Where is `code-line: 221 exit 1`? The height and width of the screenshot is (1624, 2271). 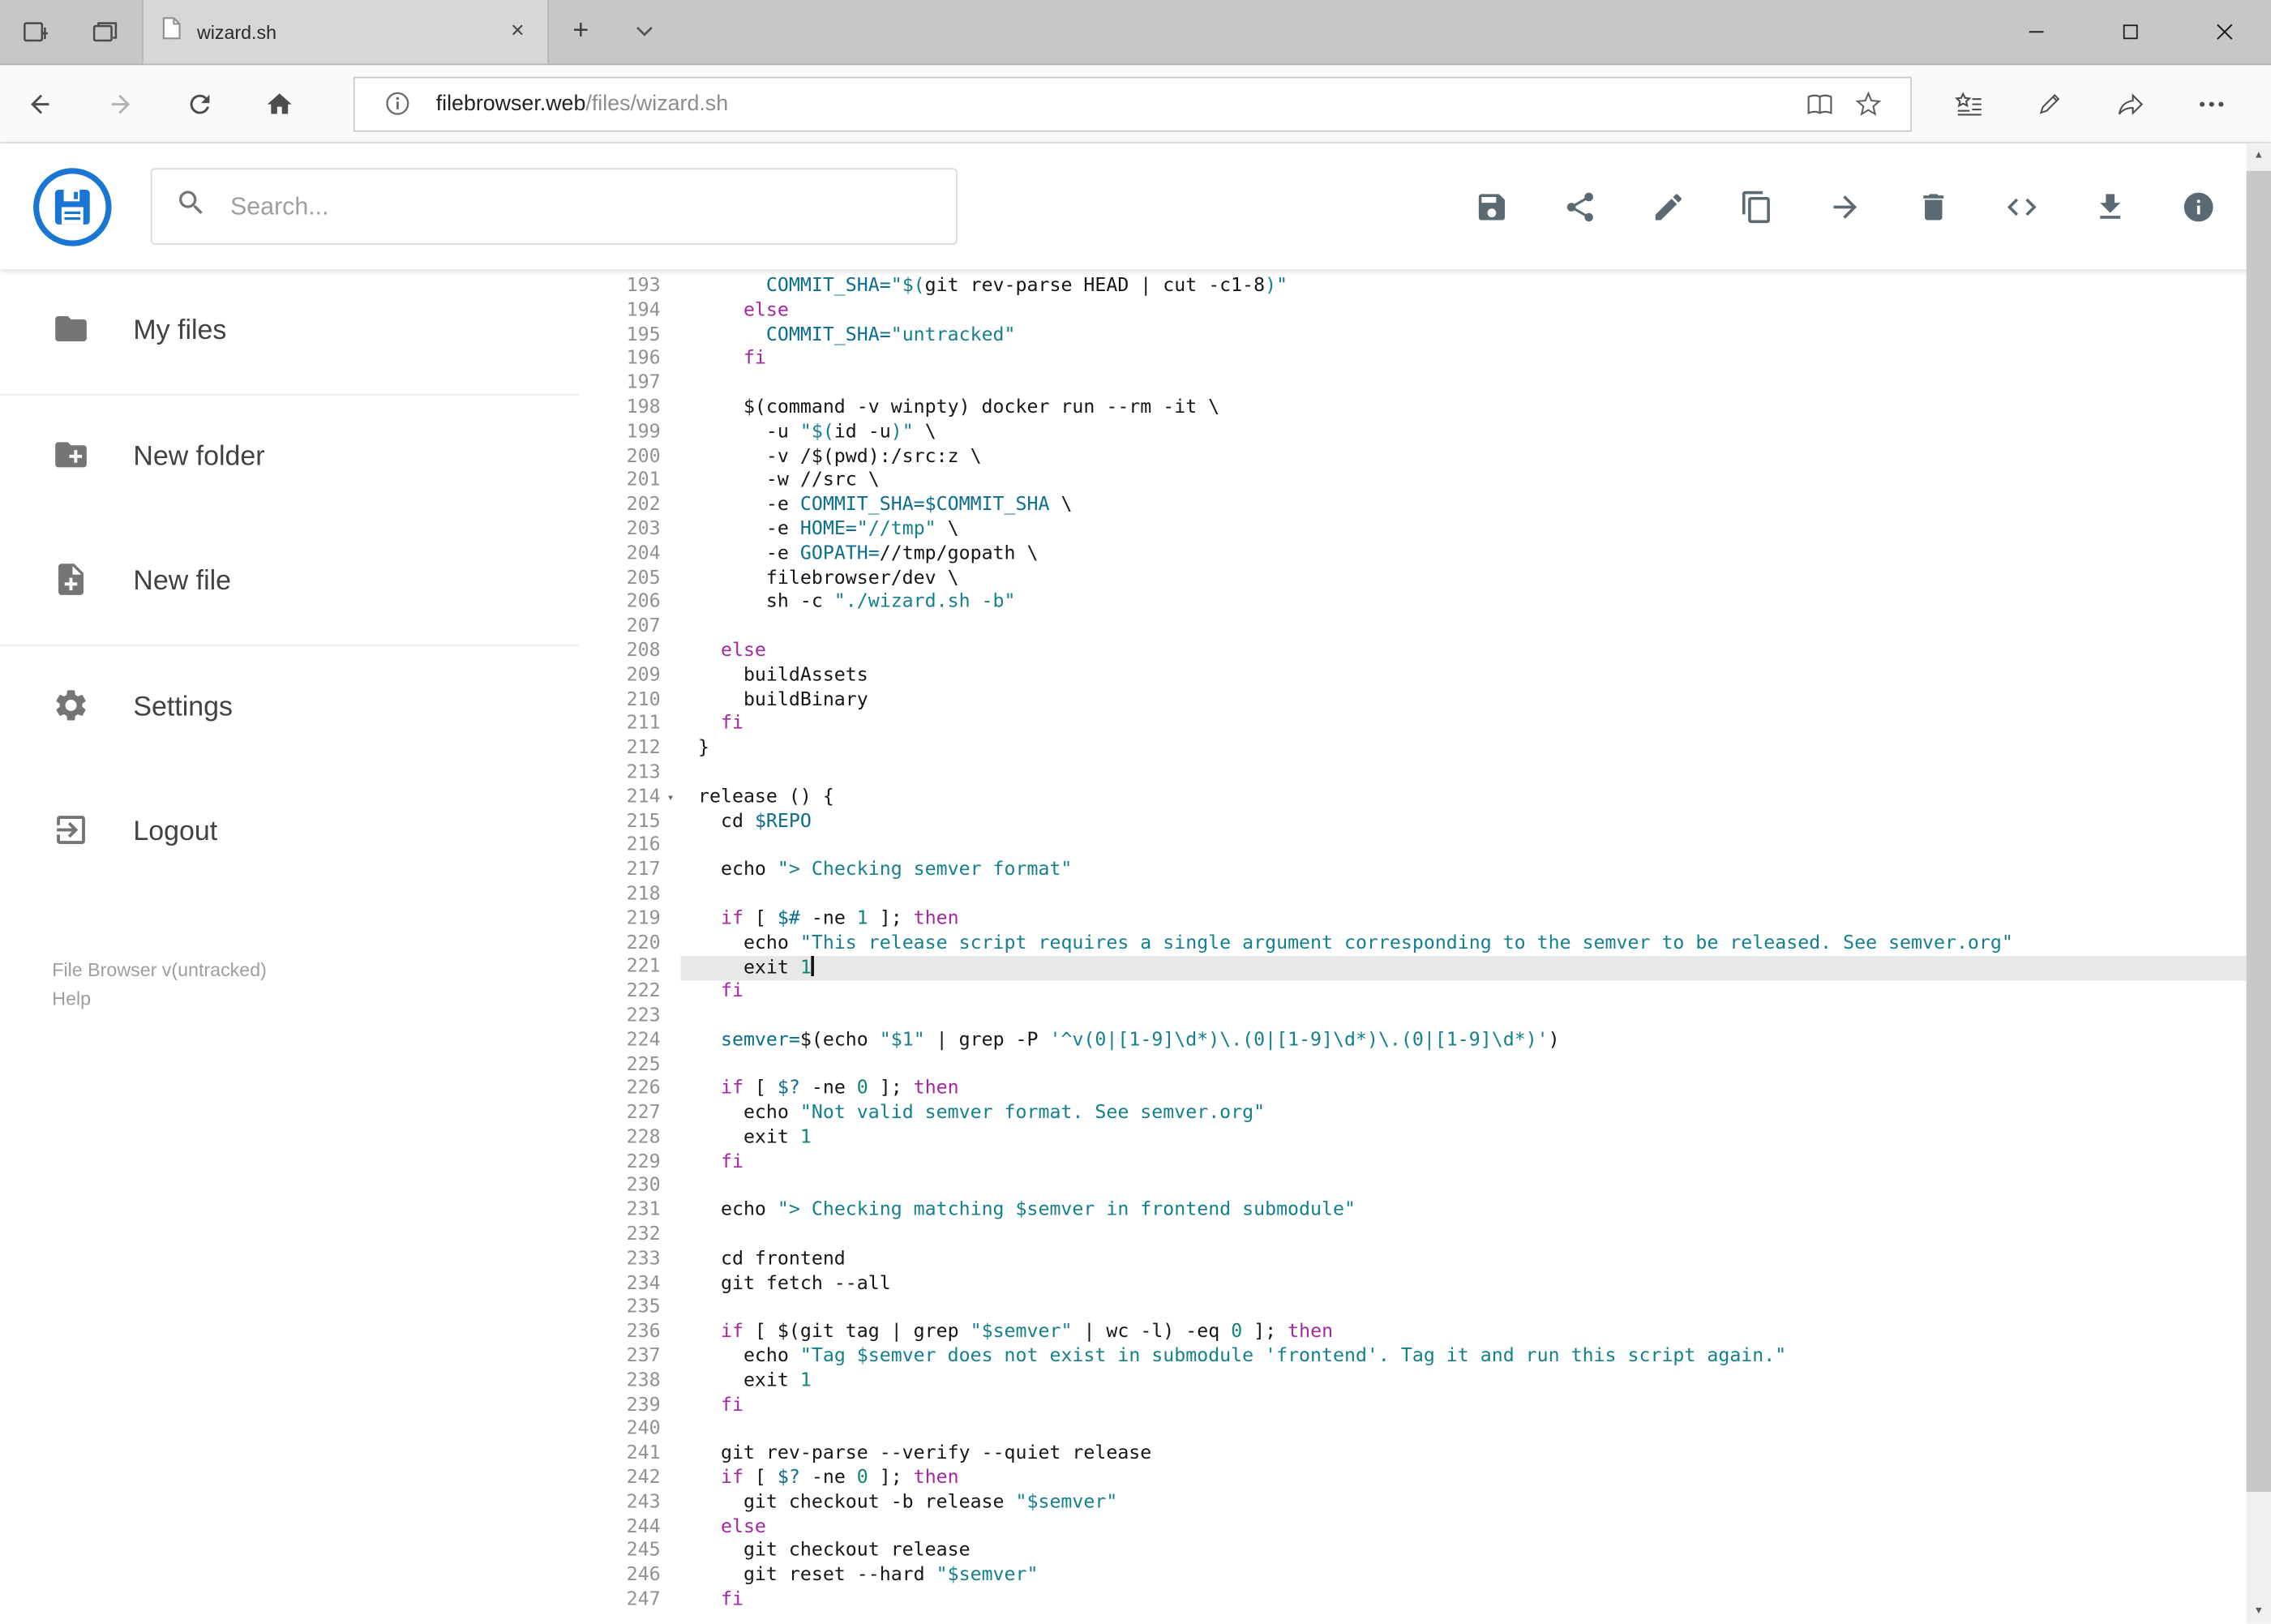
code-line: 221 exit 1 is located at coordinates (1425, 969).